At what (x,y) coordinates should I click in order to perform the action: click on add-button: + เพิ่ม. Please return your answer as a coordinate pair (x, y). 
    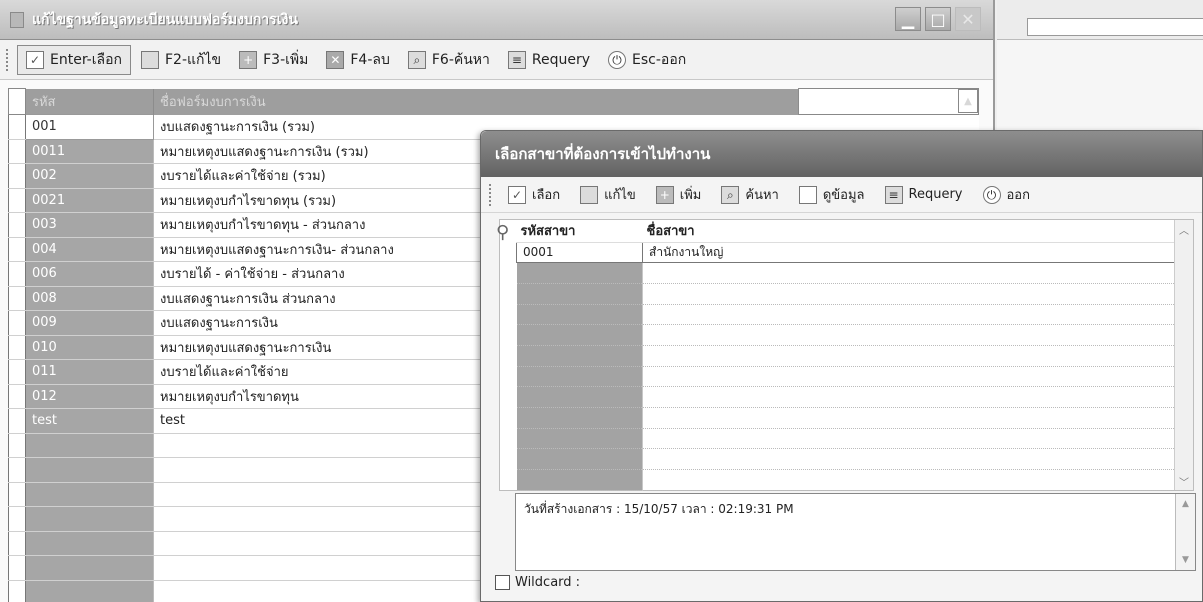
    Looking at the image, I should click on (679, 195).